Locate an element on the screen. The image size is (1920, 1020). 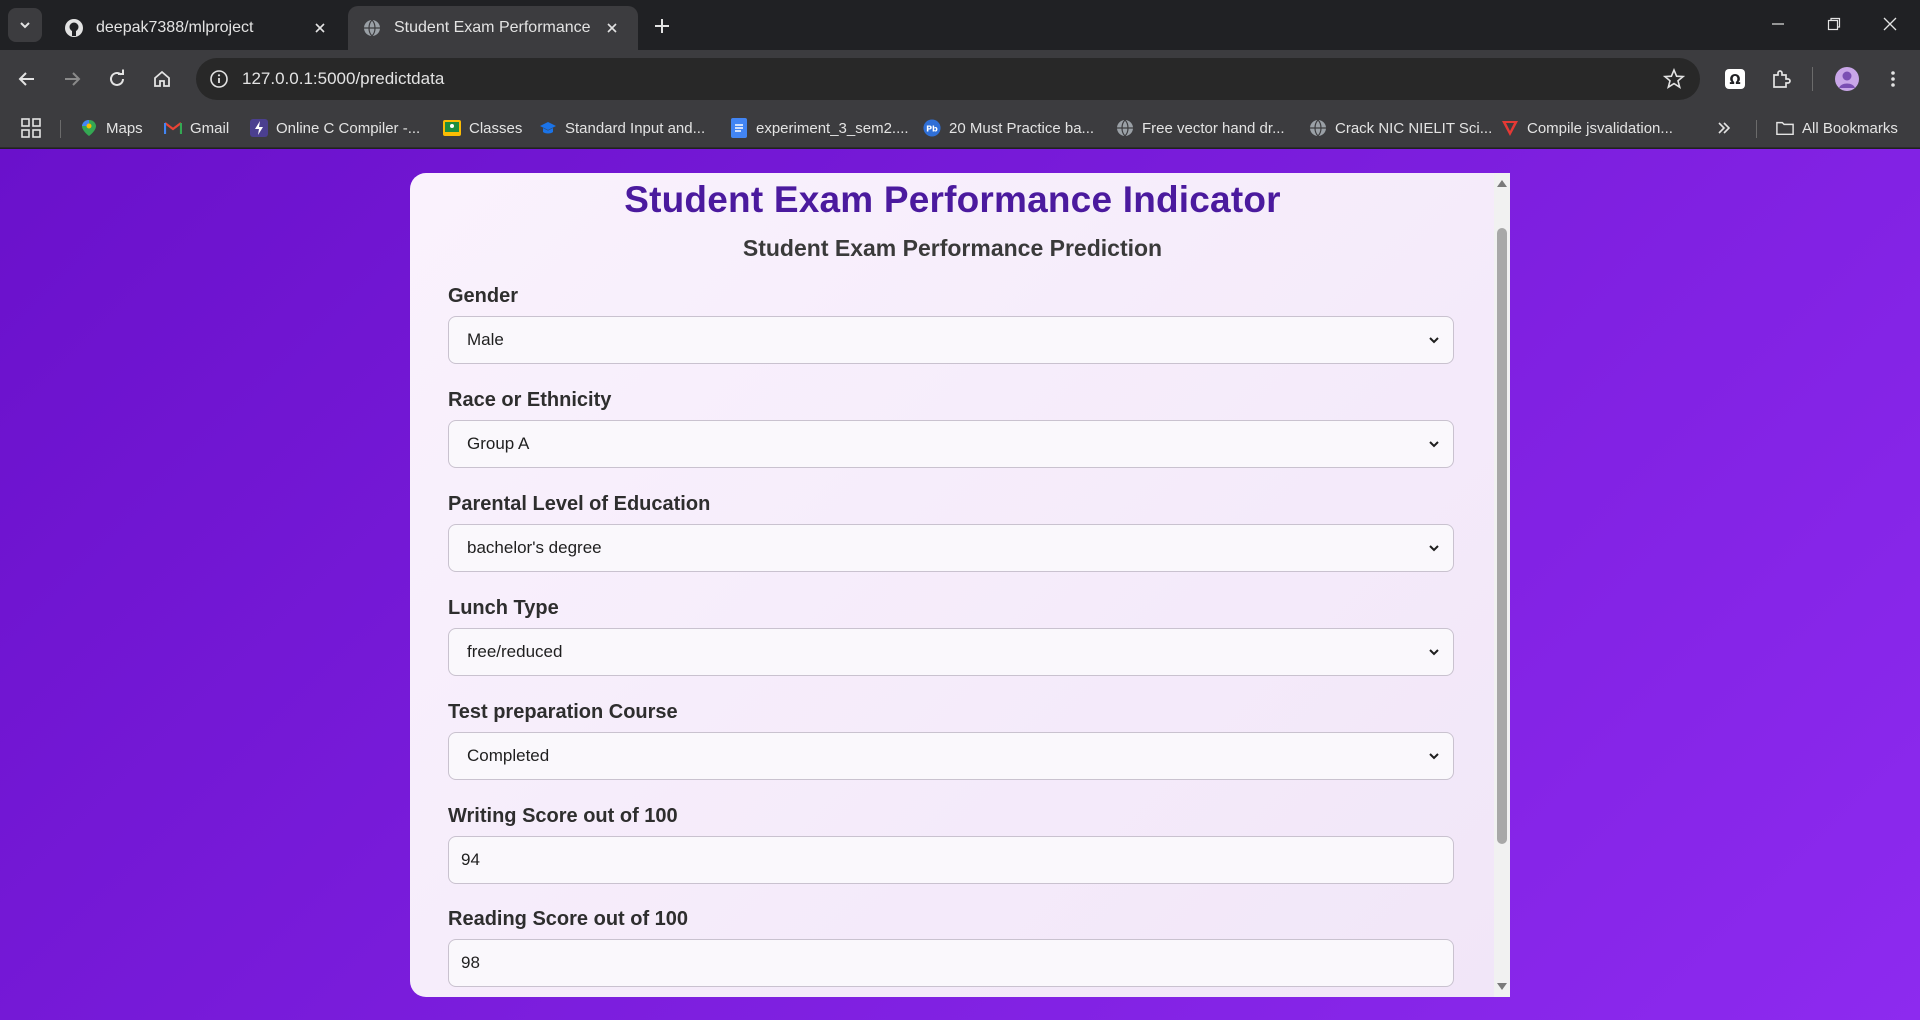
reading-score-label: Reading Score out of 100 is located at coordinates (568, 919).